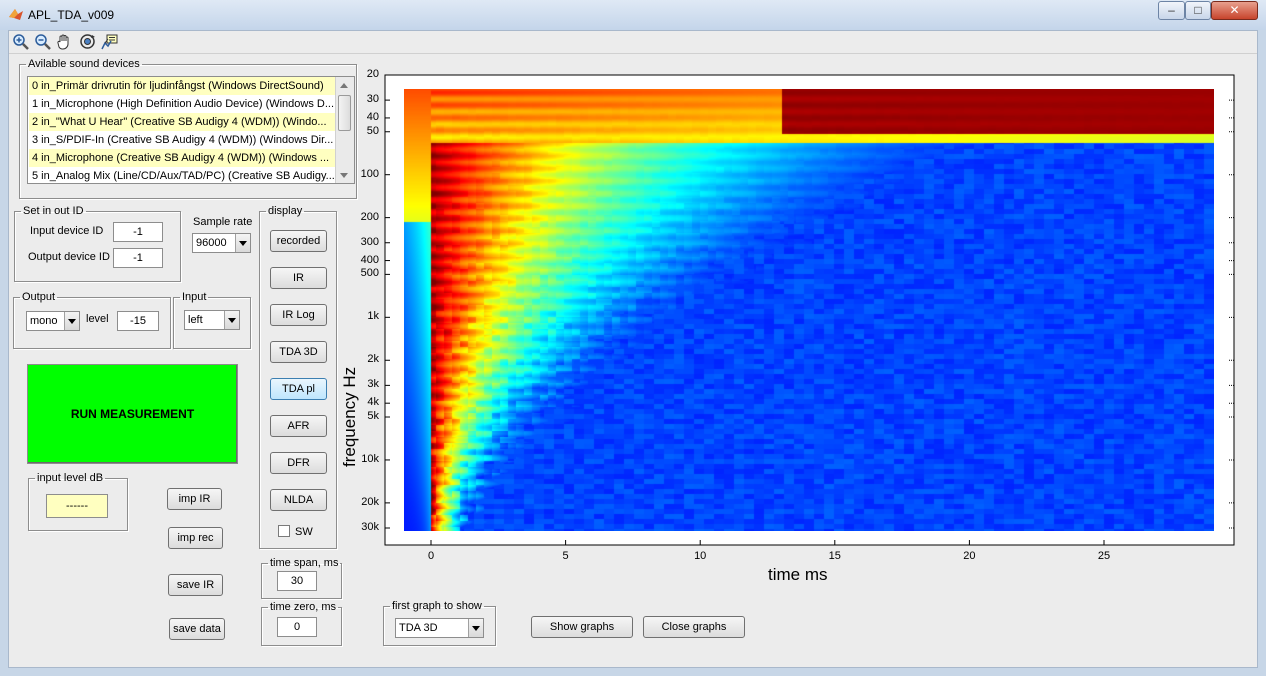 This screenshot has height=676, width=1266. Describe the element at coordinates (370, 527) in the screenshot. I see `y-tick-label: 30k` at that location.